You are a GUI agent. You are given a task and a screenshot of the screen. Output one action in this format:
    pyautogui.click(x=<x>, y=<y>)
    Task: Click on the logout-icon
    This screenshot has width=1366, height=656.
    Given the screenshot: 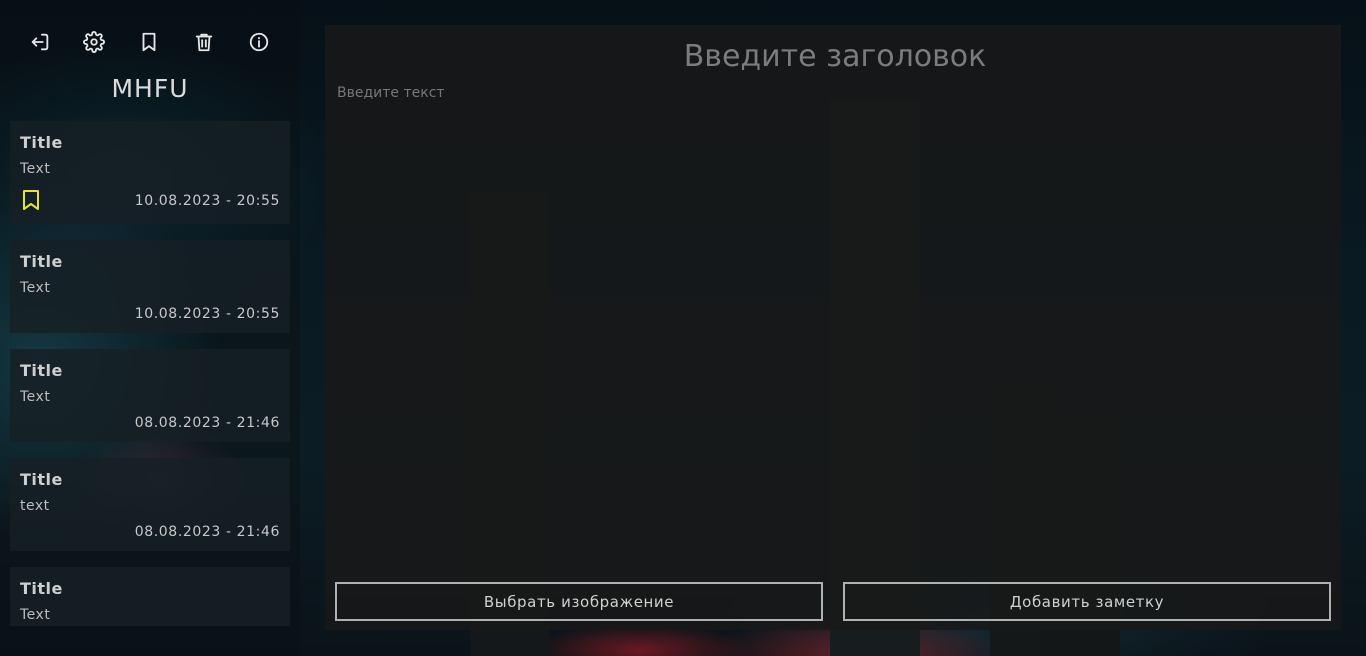 What is the action you would take?
    pyautogui.click(x=40, y=42)
    